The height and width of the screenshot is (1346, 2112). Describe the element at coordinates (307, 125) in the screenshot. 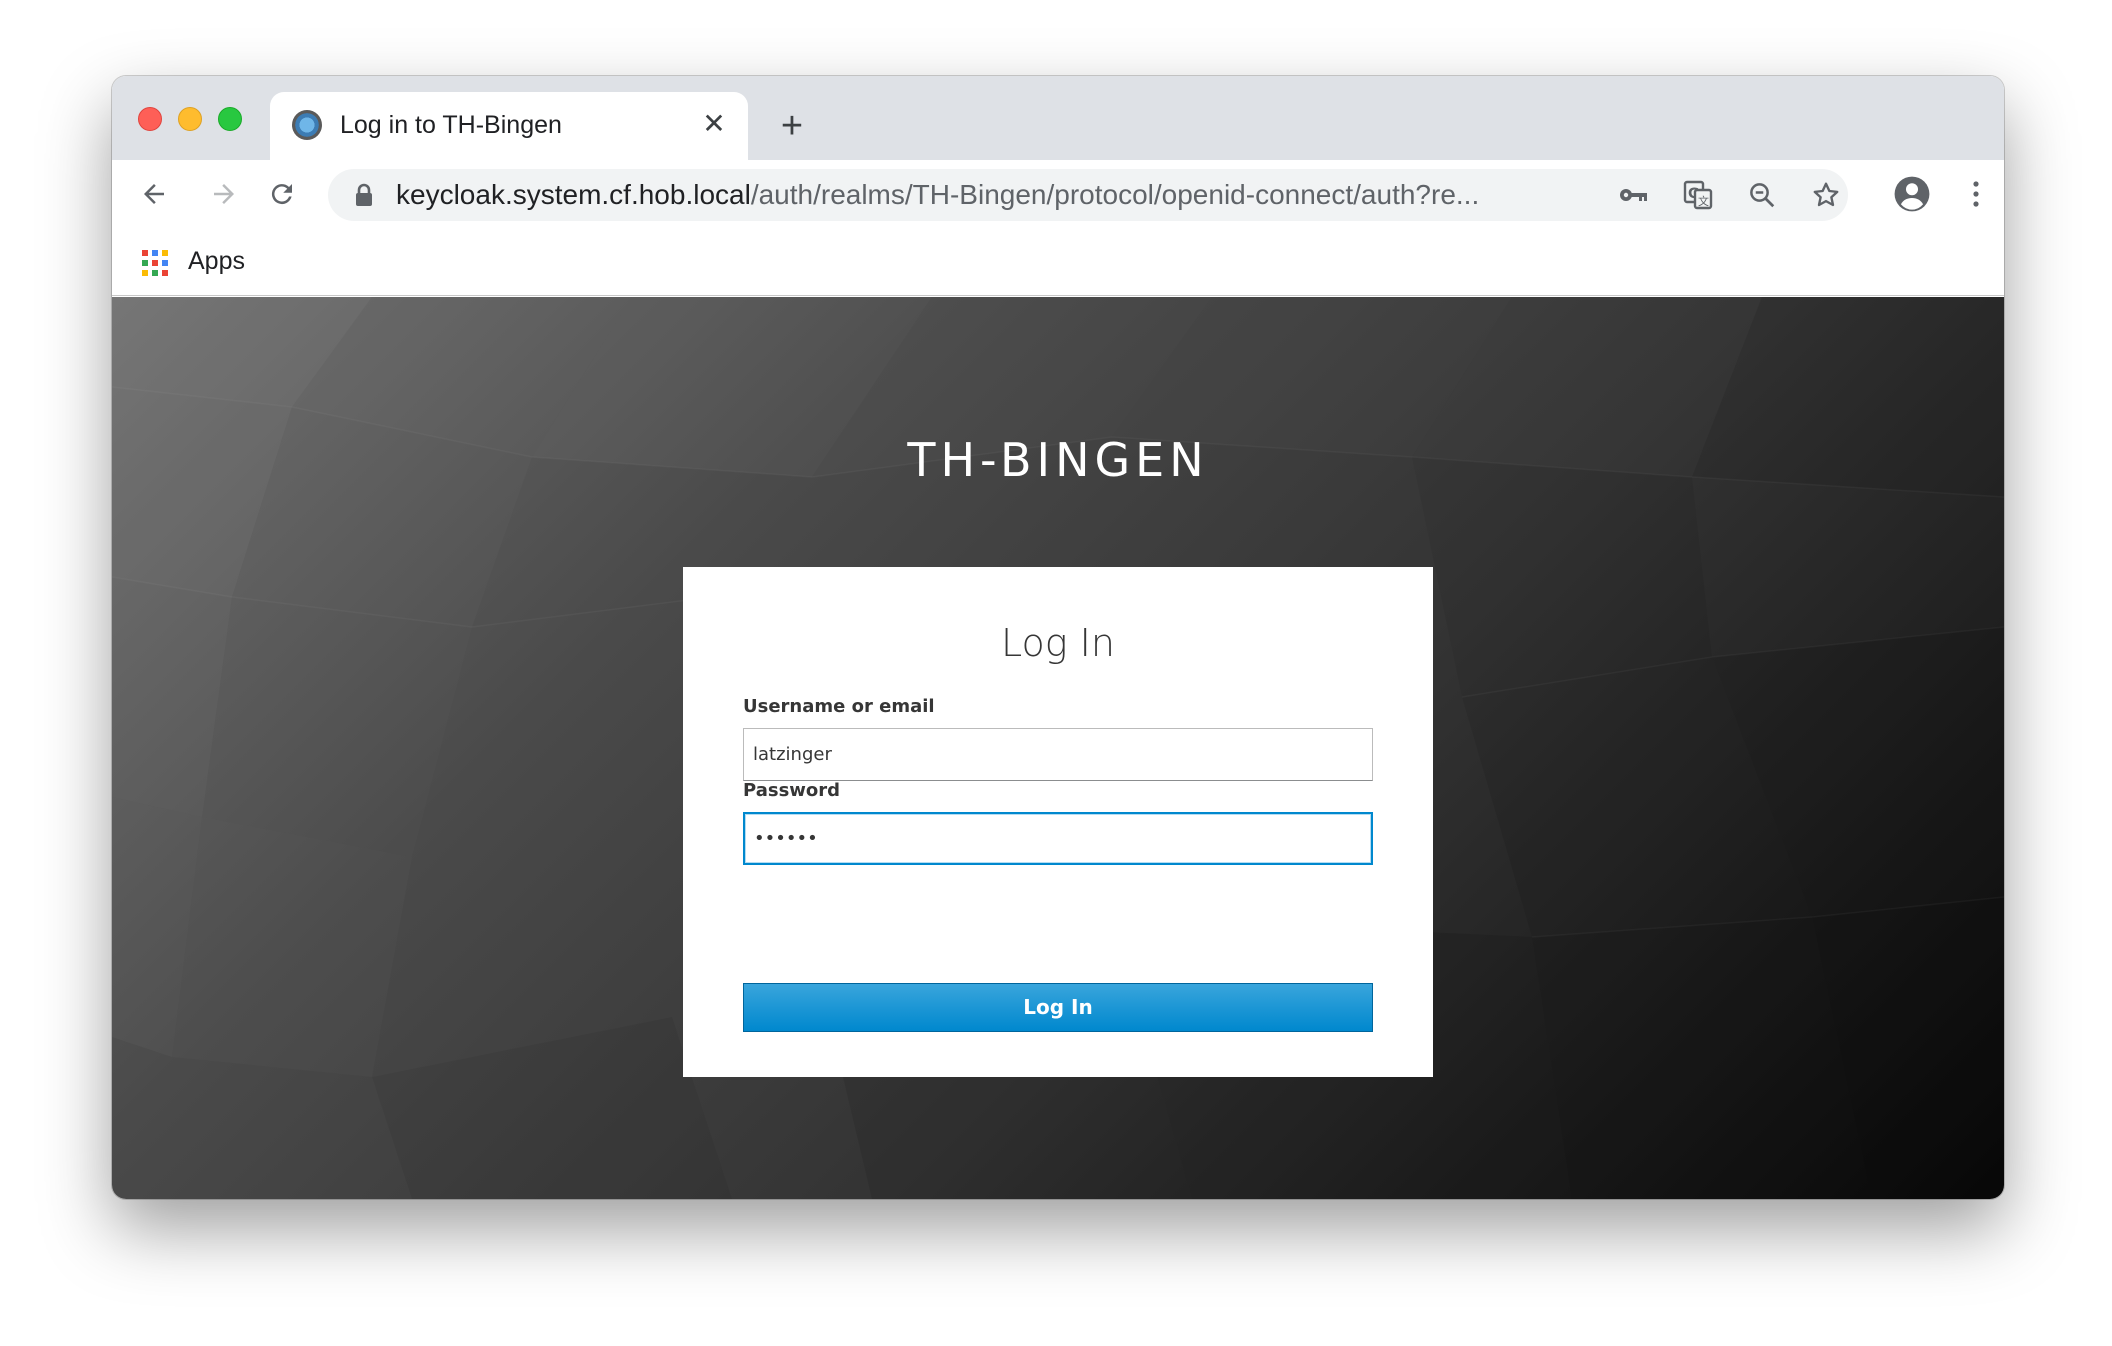

I see `keycloak-icon` at that location.